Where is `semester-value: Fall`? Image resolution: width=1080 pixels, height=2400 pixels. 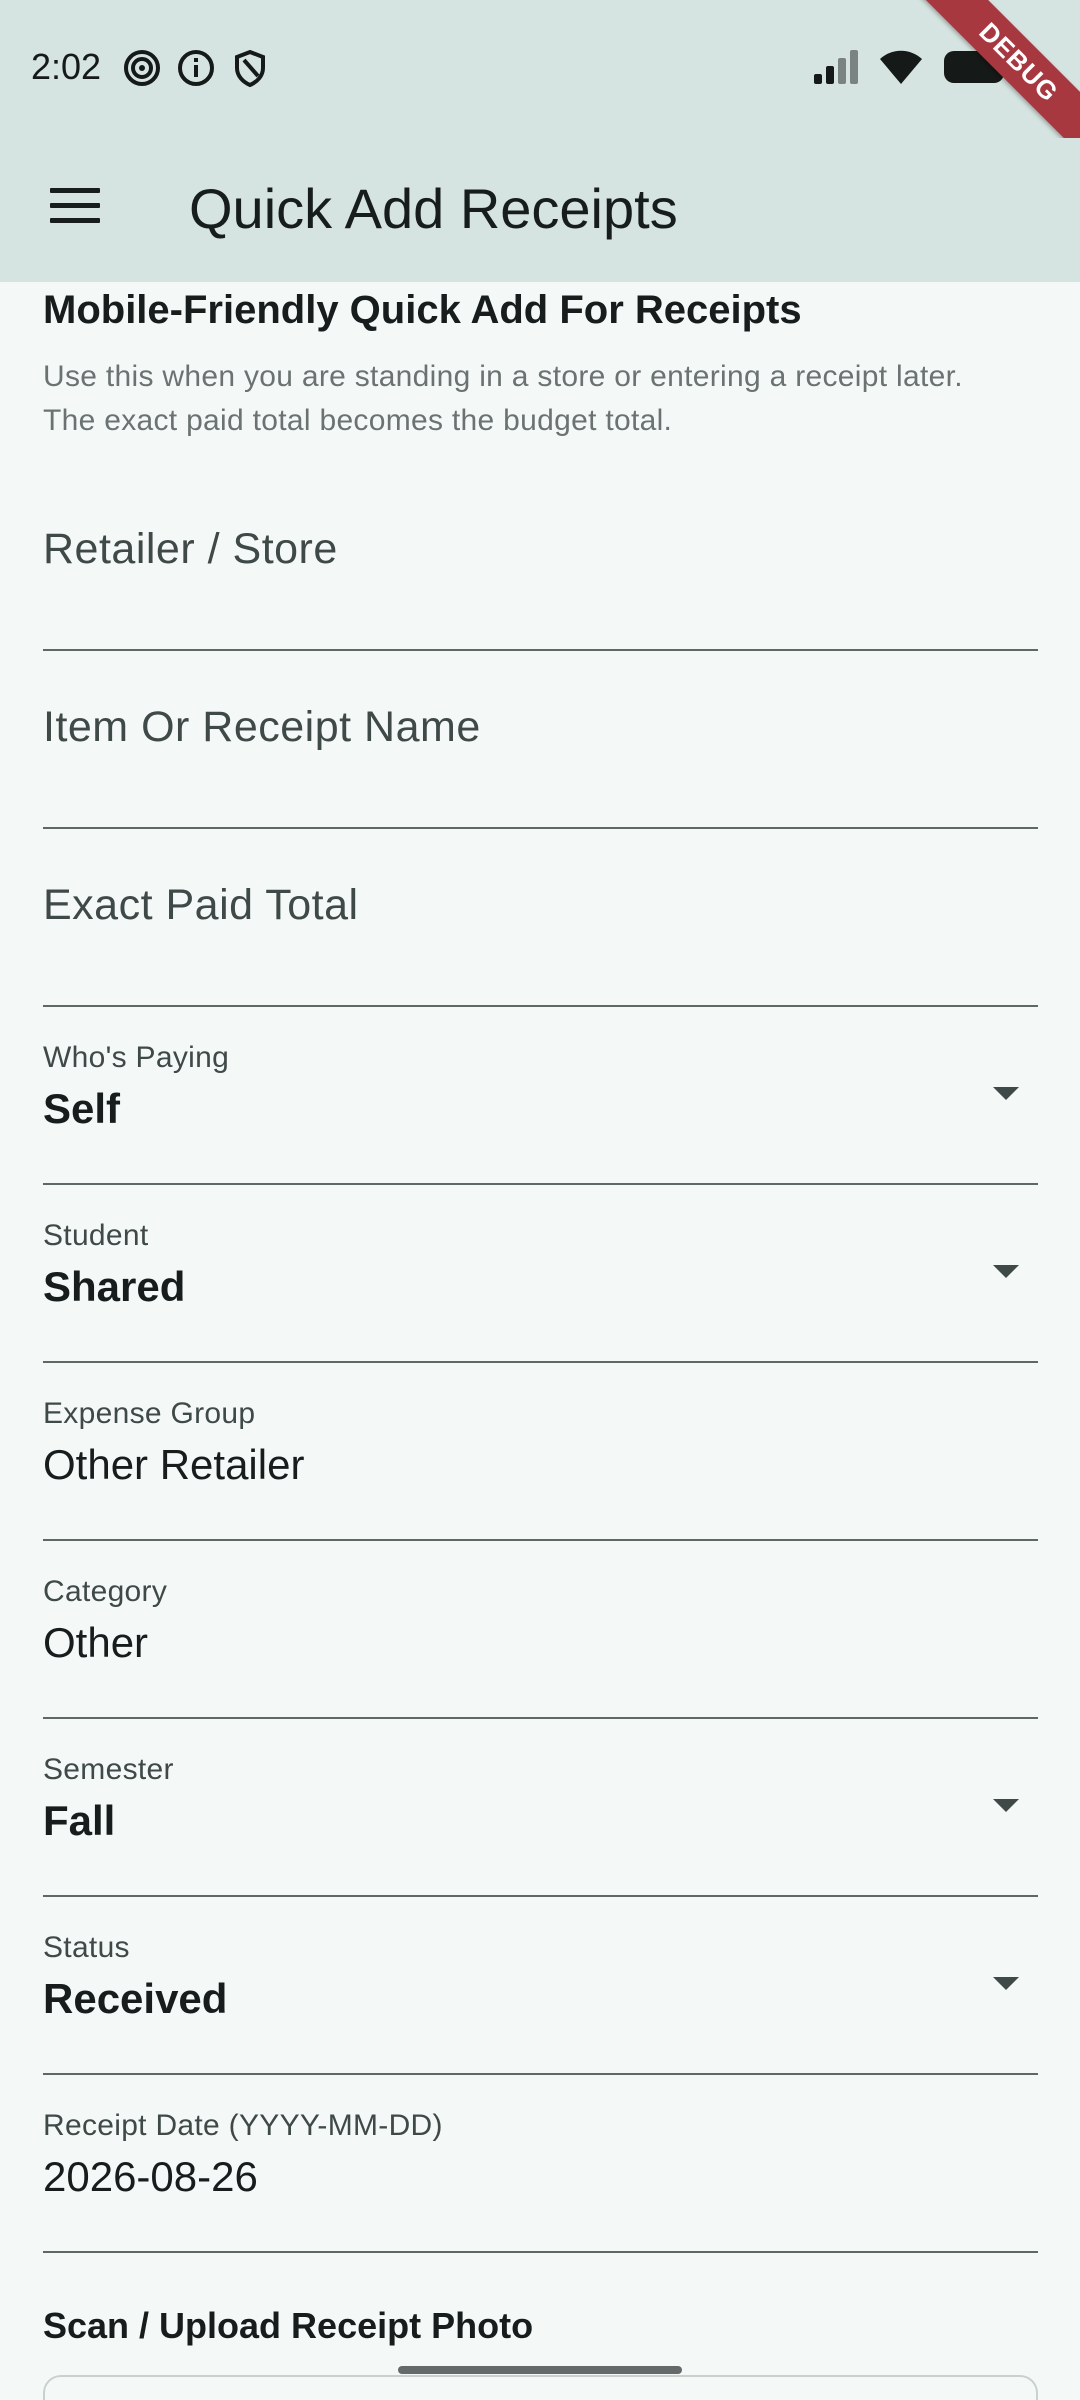
semester-value: Fall is located at coordinates (79, 1820).